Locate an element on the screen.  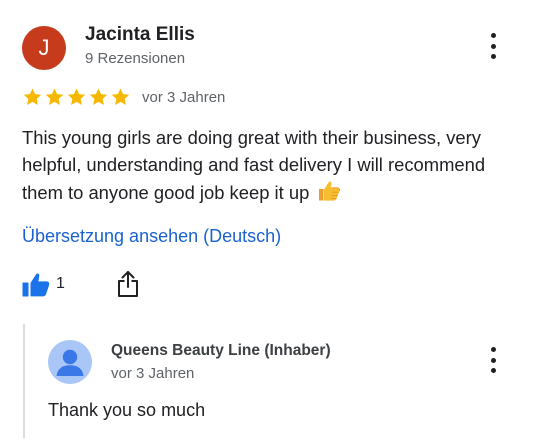
like-count: 1 is located at coordinates (60, 283).